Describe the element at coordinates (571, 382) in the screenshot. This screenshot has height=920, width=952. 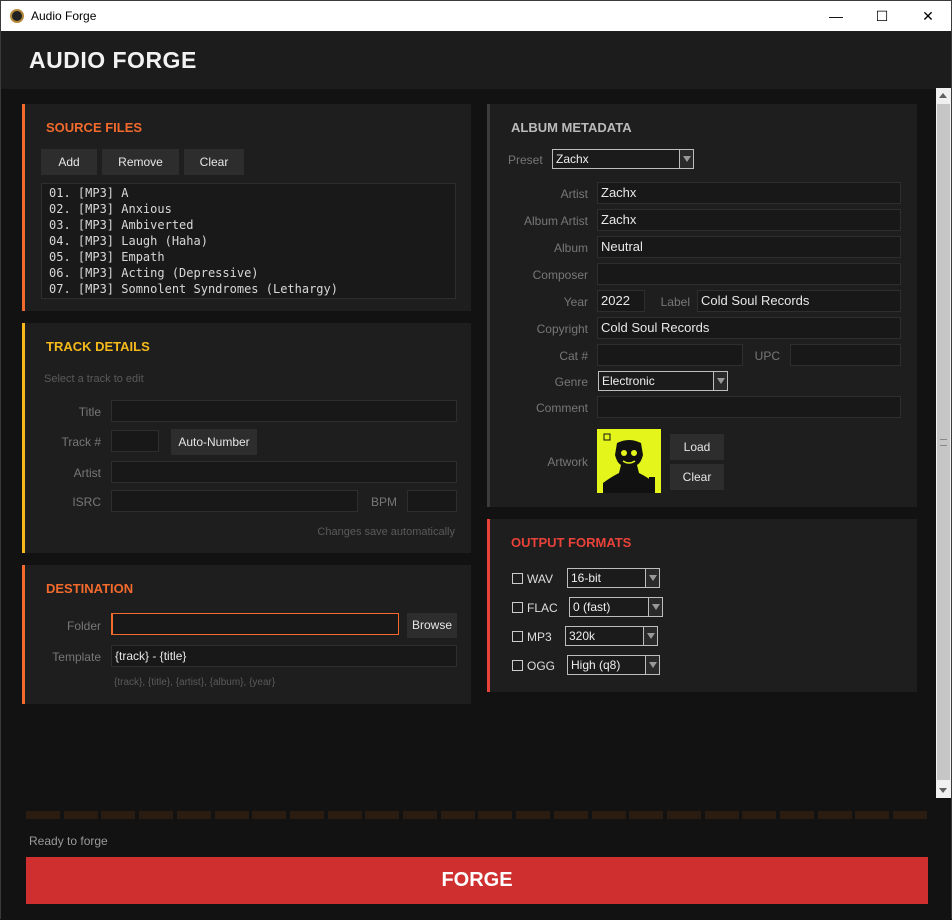
I see `genre-label: Genre` at that location.